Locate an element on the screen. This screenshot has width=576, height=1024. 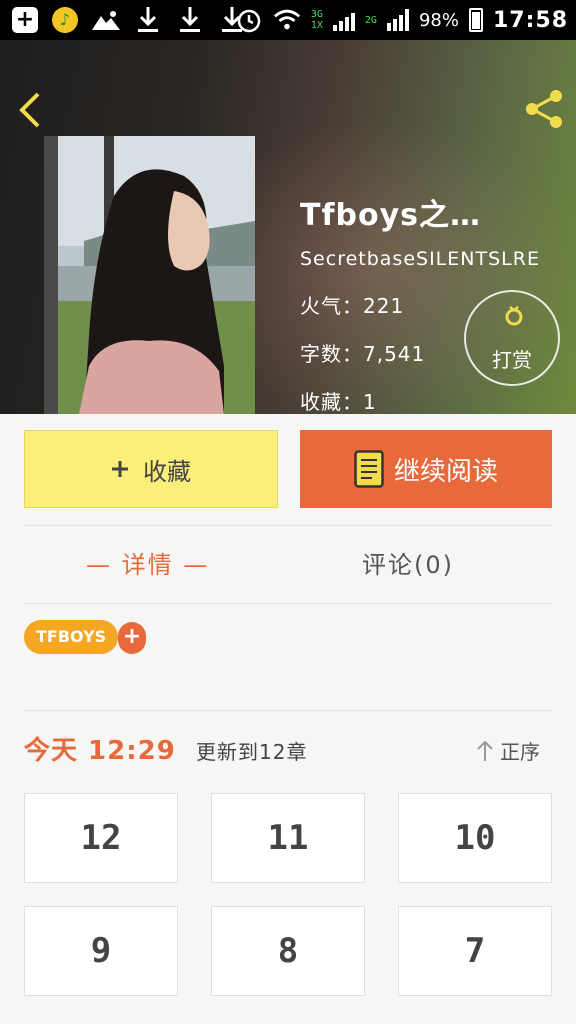
book-author: SecretbaseSILENTSLRE is located at coordinates (420, 259).